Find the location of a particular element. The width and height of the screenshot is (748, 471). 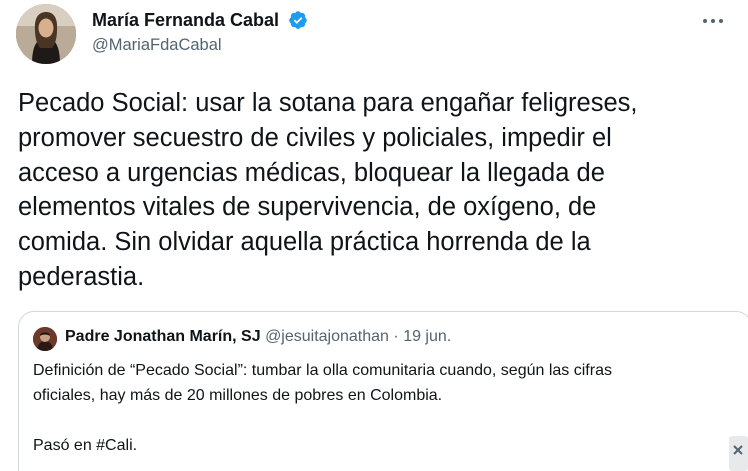

partial-corner-icon is located at coordinates (738, 453).